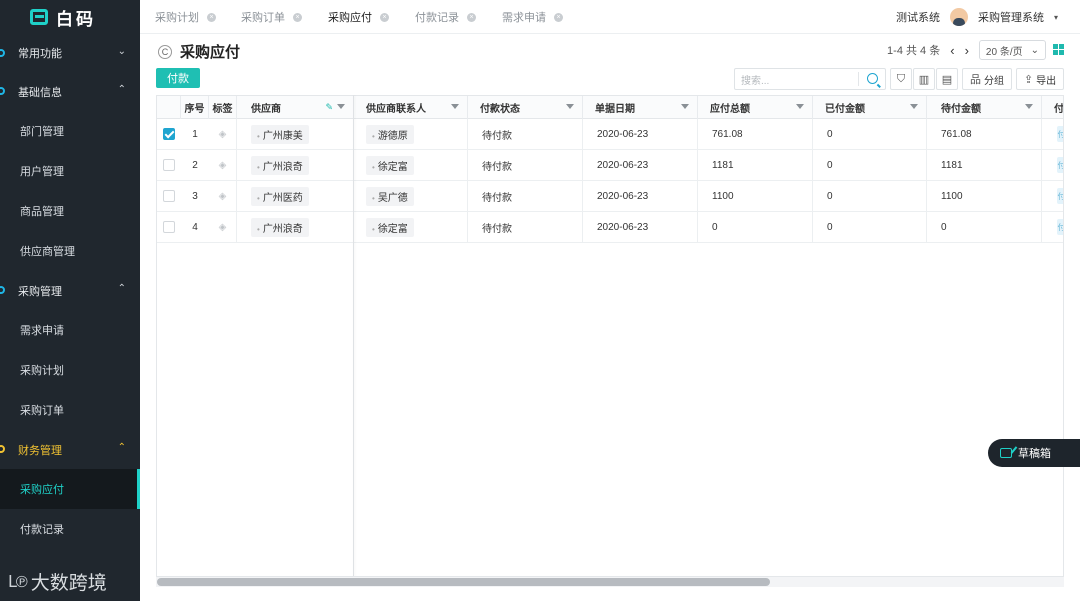 This screenshot has height=601, width=1080. Describe the element at coordinates (411, 196) in the screenshot. I see `contact-cell: 吴广德` at that location.